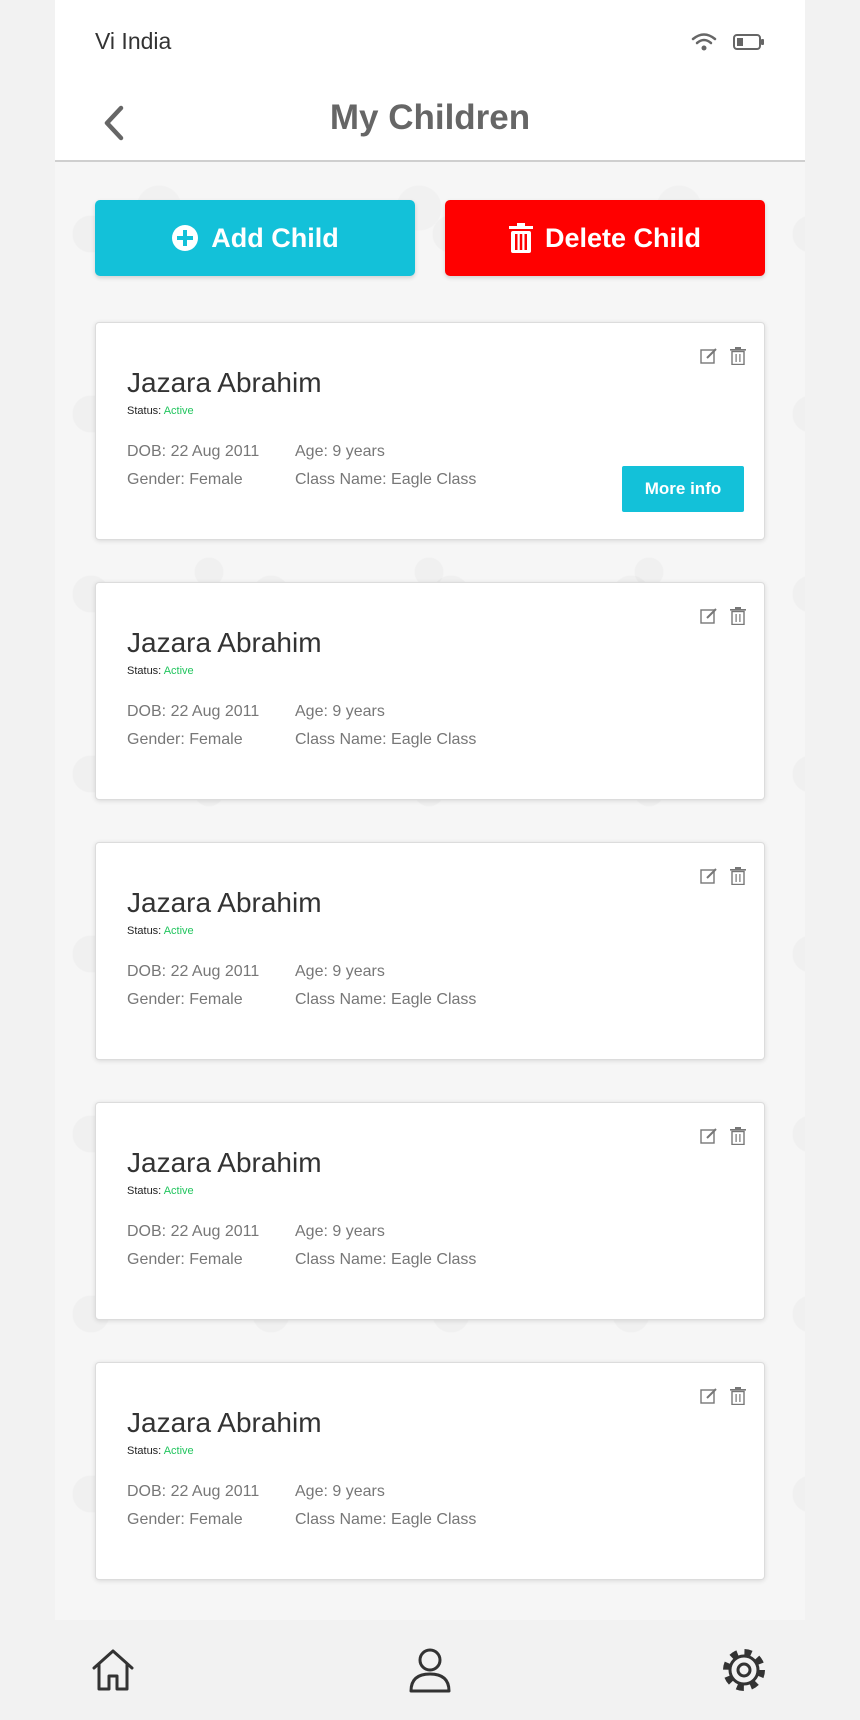  I want to click on page-title: My Children, so click(430, 117).